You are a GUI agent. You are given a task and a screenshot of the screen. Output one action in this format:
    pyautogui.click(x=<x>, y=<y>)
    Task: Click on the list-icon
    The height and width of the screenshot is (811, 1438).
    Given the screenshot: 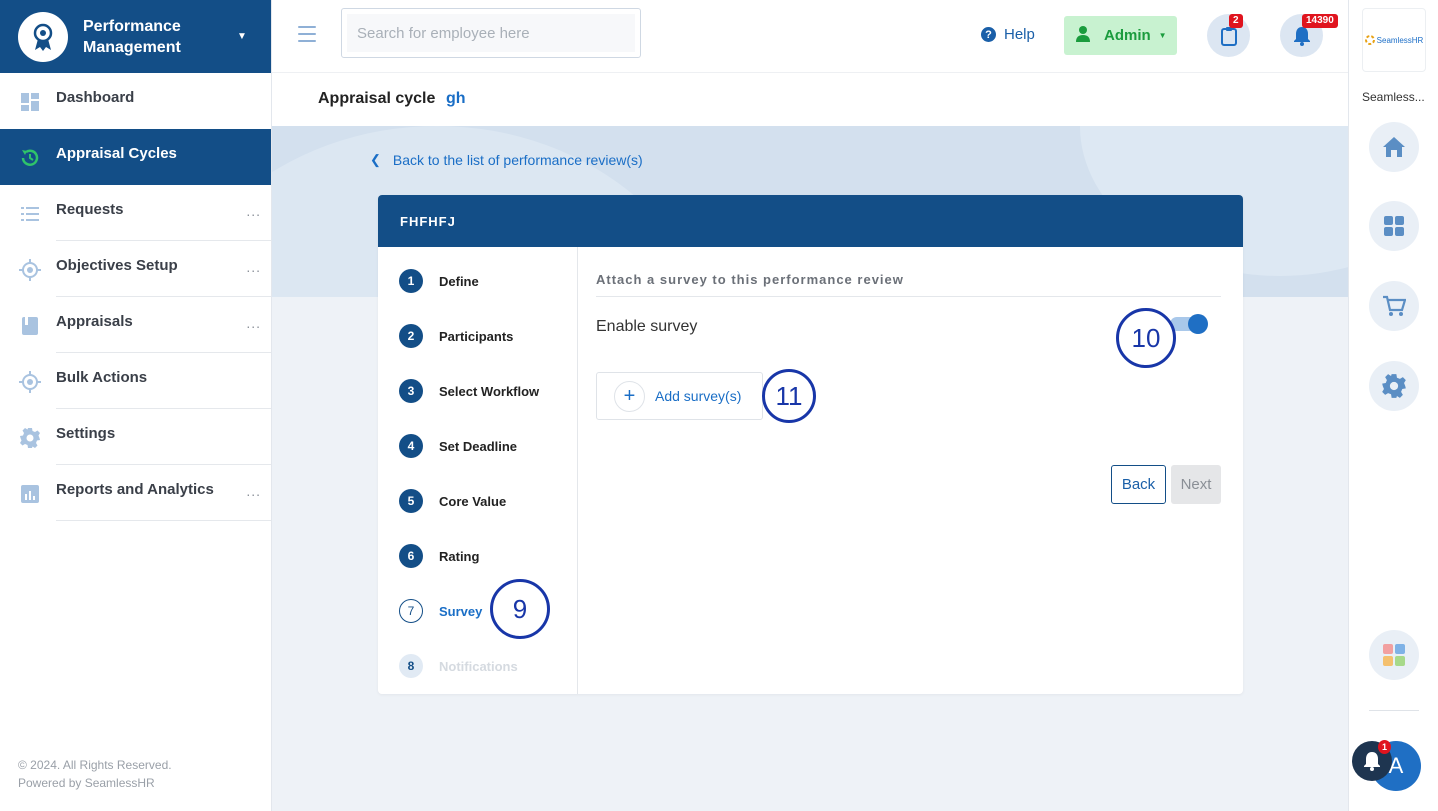 What is the action you would take?
    pyautogui.click(x=30, y=214)
    